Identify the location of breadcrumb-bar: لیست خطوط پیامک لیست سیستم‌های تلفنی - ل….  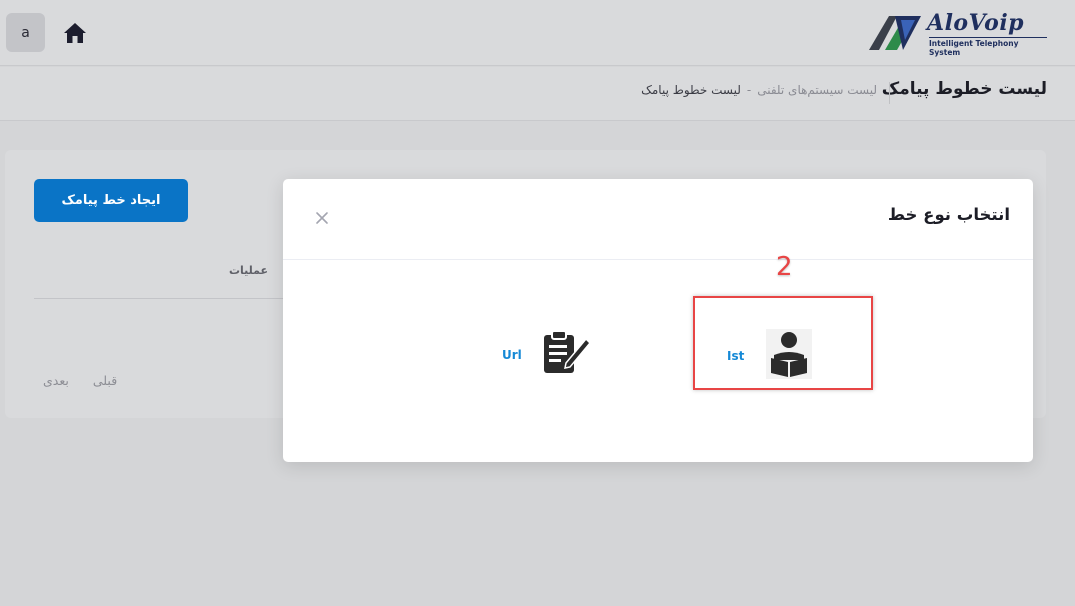
(537, 94).